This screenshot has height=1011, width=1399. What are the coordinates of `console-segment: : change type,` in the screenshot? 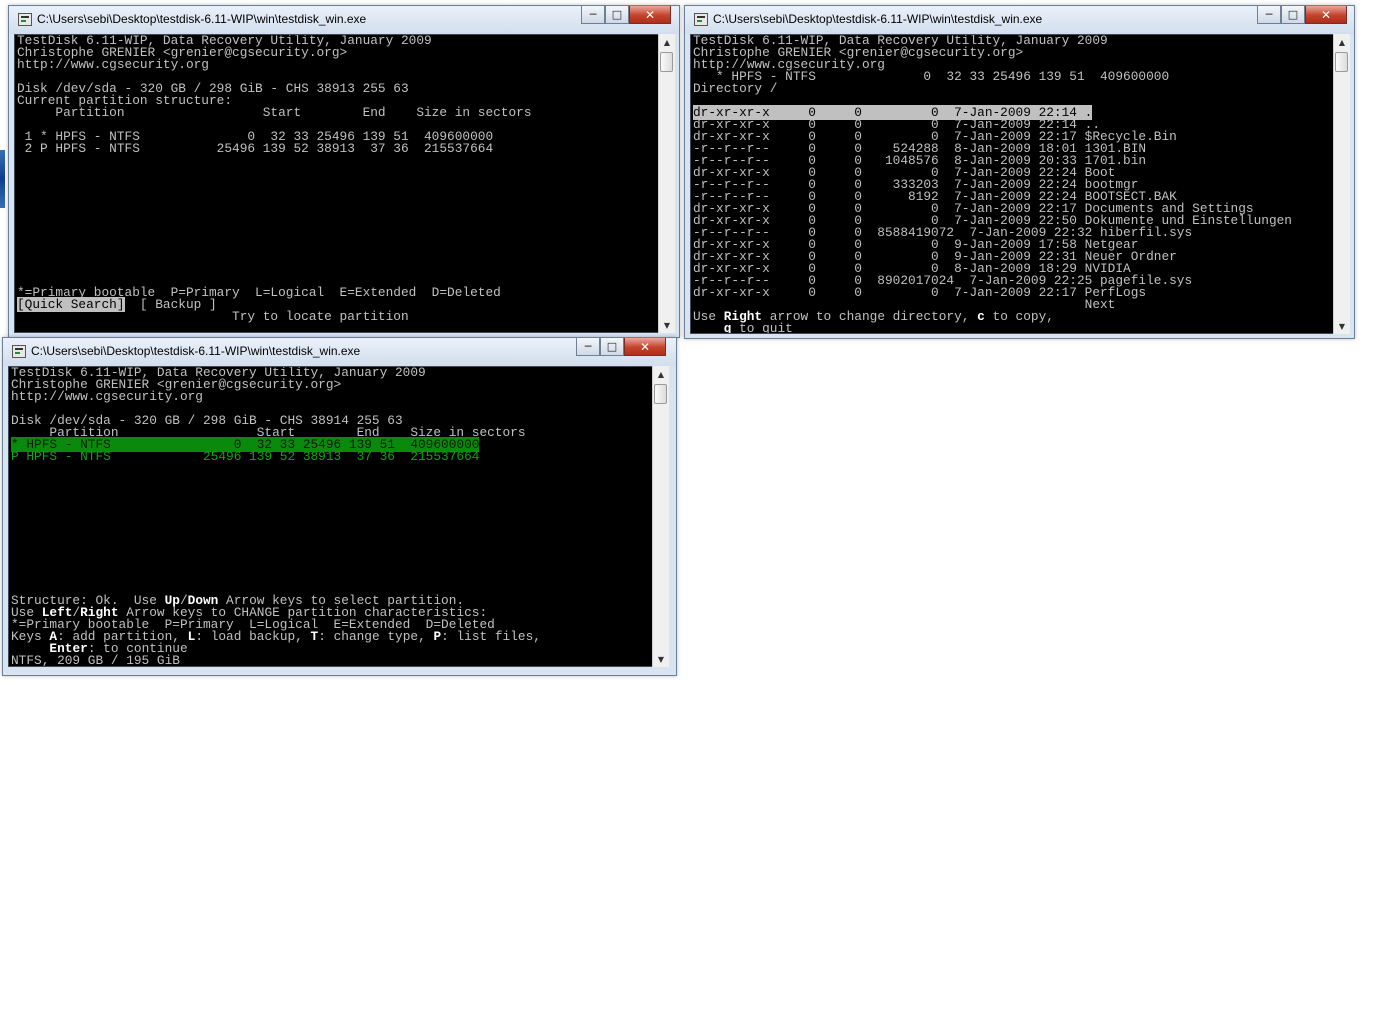 It's located at (376, 636).